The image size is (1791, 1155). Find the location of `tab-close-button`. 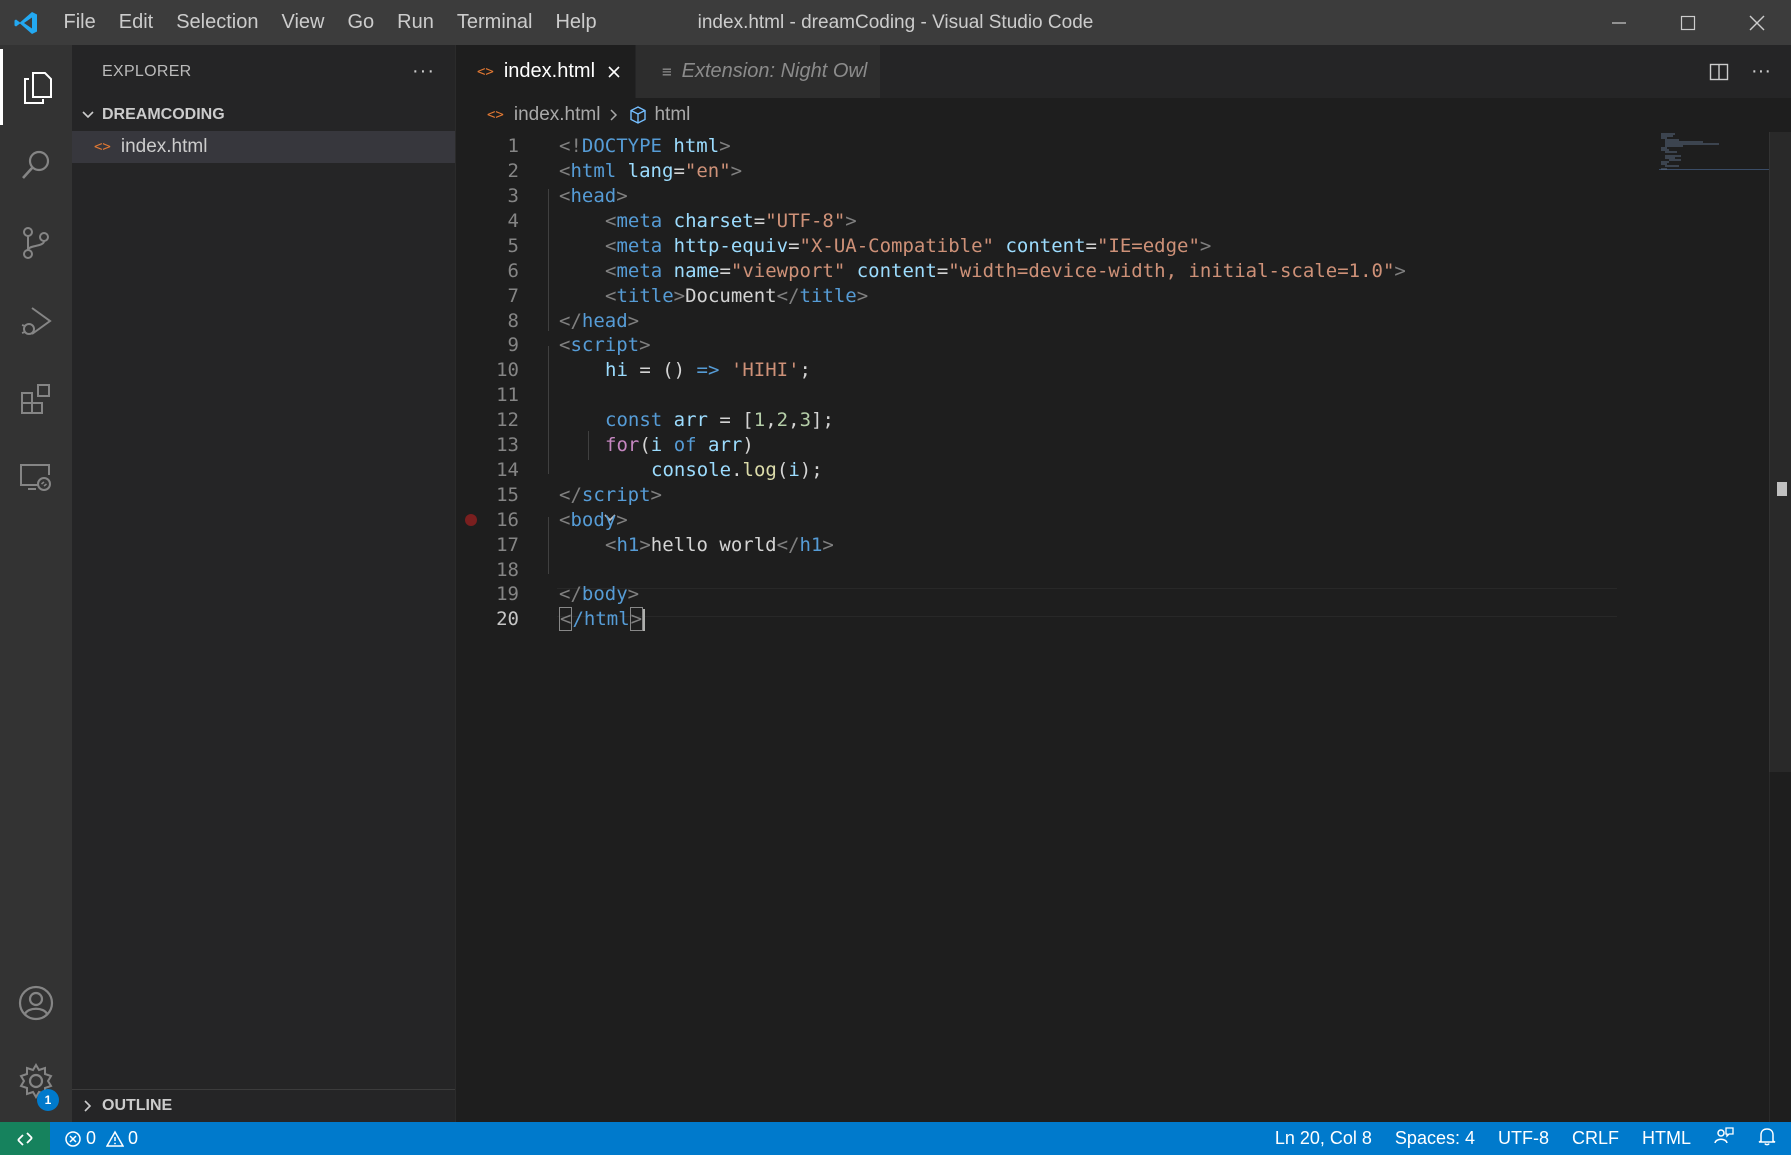

tab-close-button is located at coordinates (614, 72).